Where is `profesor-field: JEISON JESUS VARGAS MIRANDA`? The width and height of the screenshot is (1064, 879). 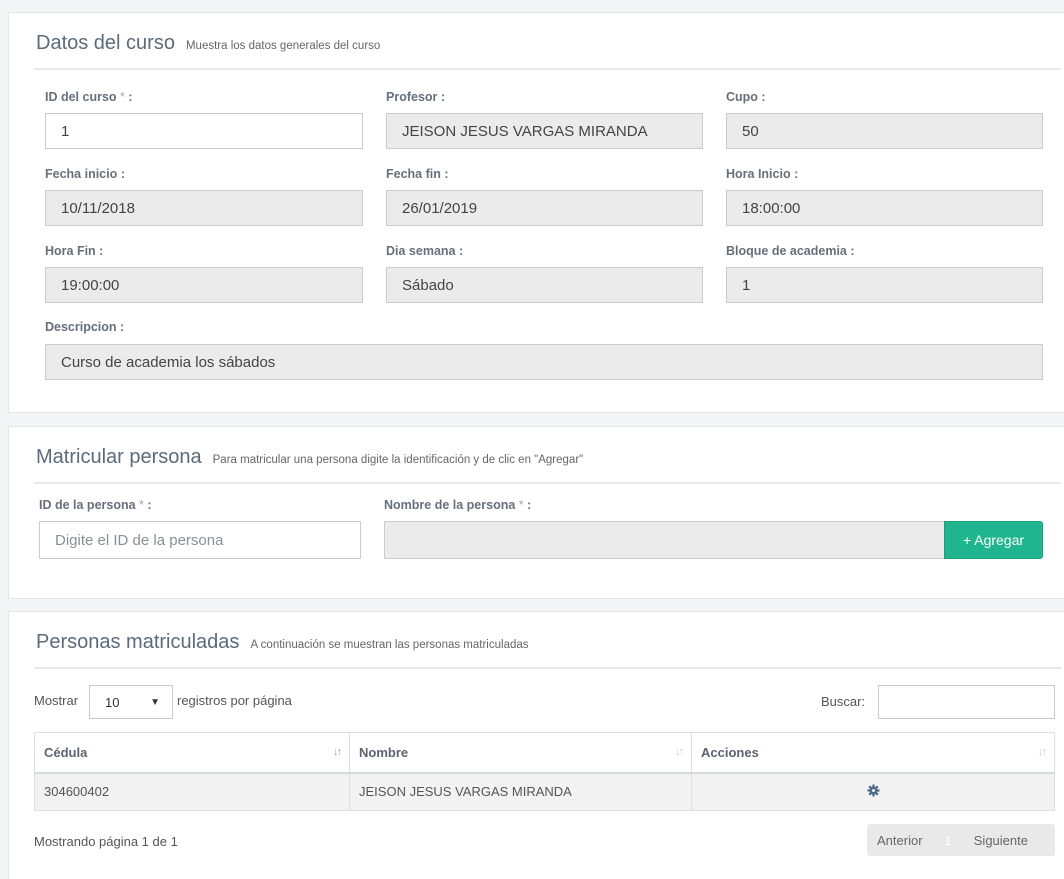
profesor-field: JEISON JESUS VARGAS MIRANDA is located at coordinates (544, 131).